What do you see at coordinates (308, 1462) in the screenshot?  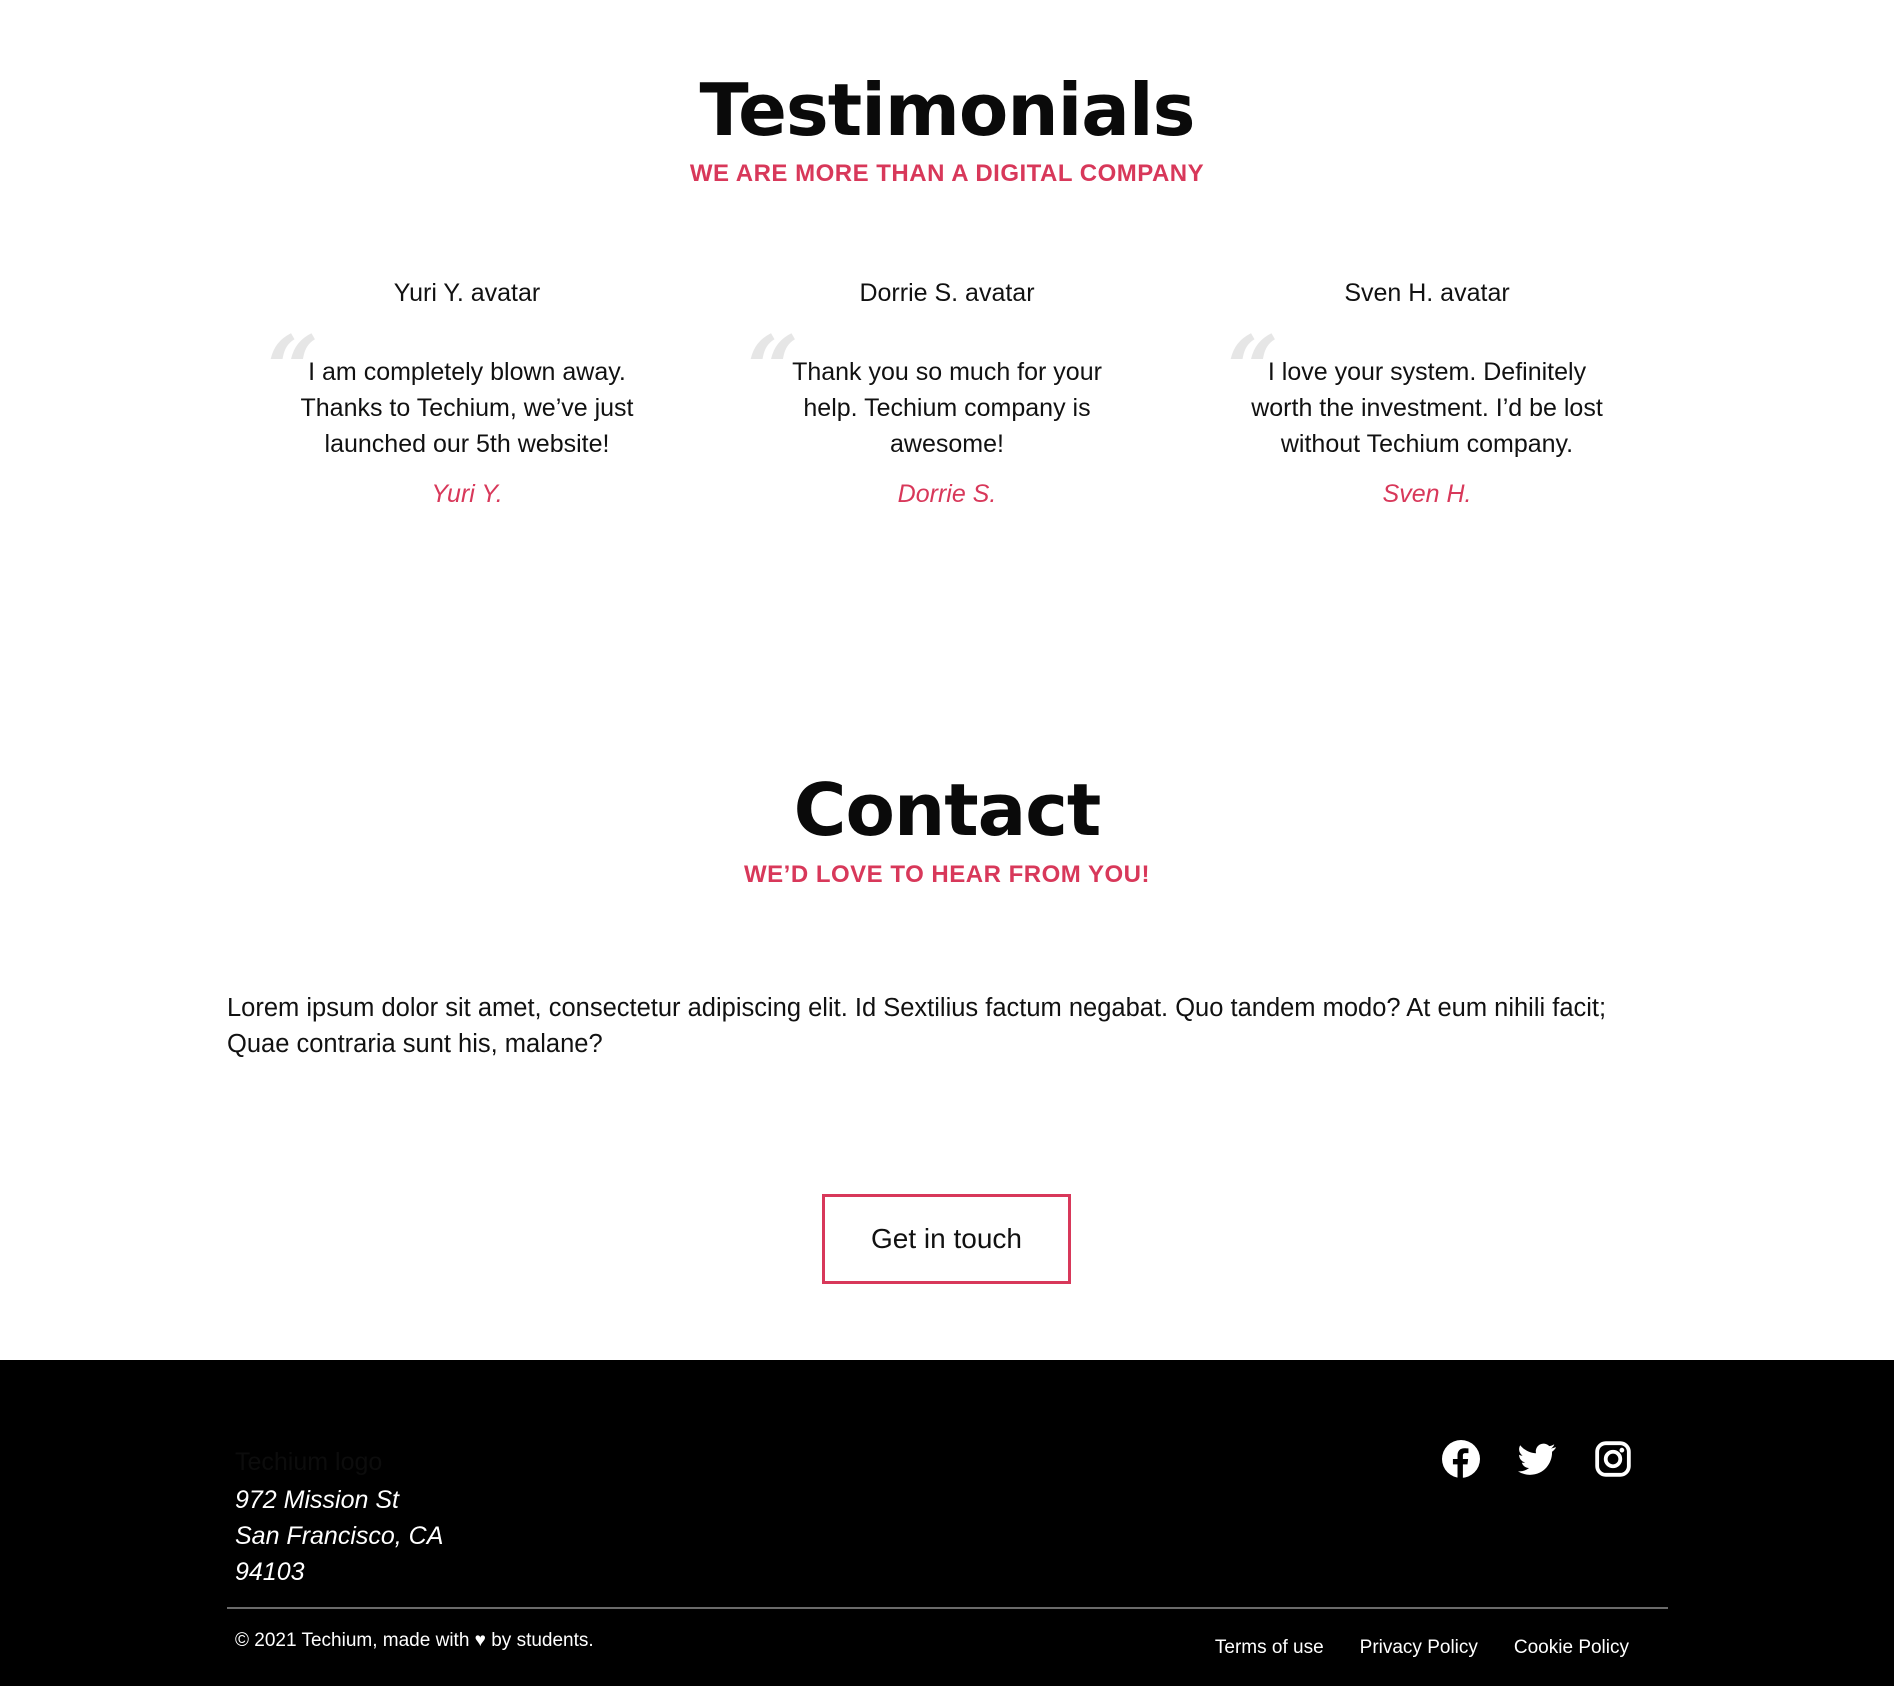 I see `footer-logo: Techium logo` at bounding box center [308, 1462].